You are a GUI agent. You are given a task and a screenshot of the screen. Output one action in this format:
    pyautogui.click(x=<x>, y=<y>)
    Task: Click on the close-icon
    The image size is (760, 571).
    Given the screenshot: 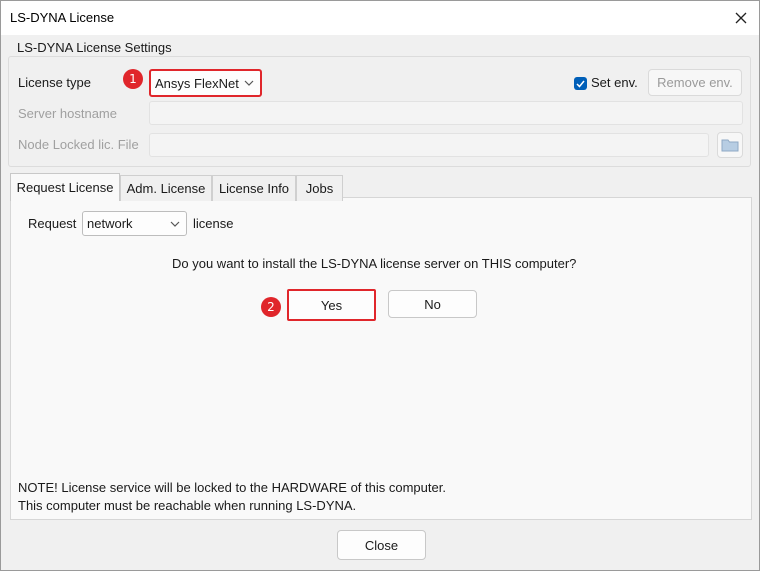 What is the action you would take?
    pyautogui.click(x=741, y=18)
    